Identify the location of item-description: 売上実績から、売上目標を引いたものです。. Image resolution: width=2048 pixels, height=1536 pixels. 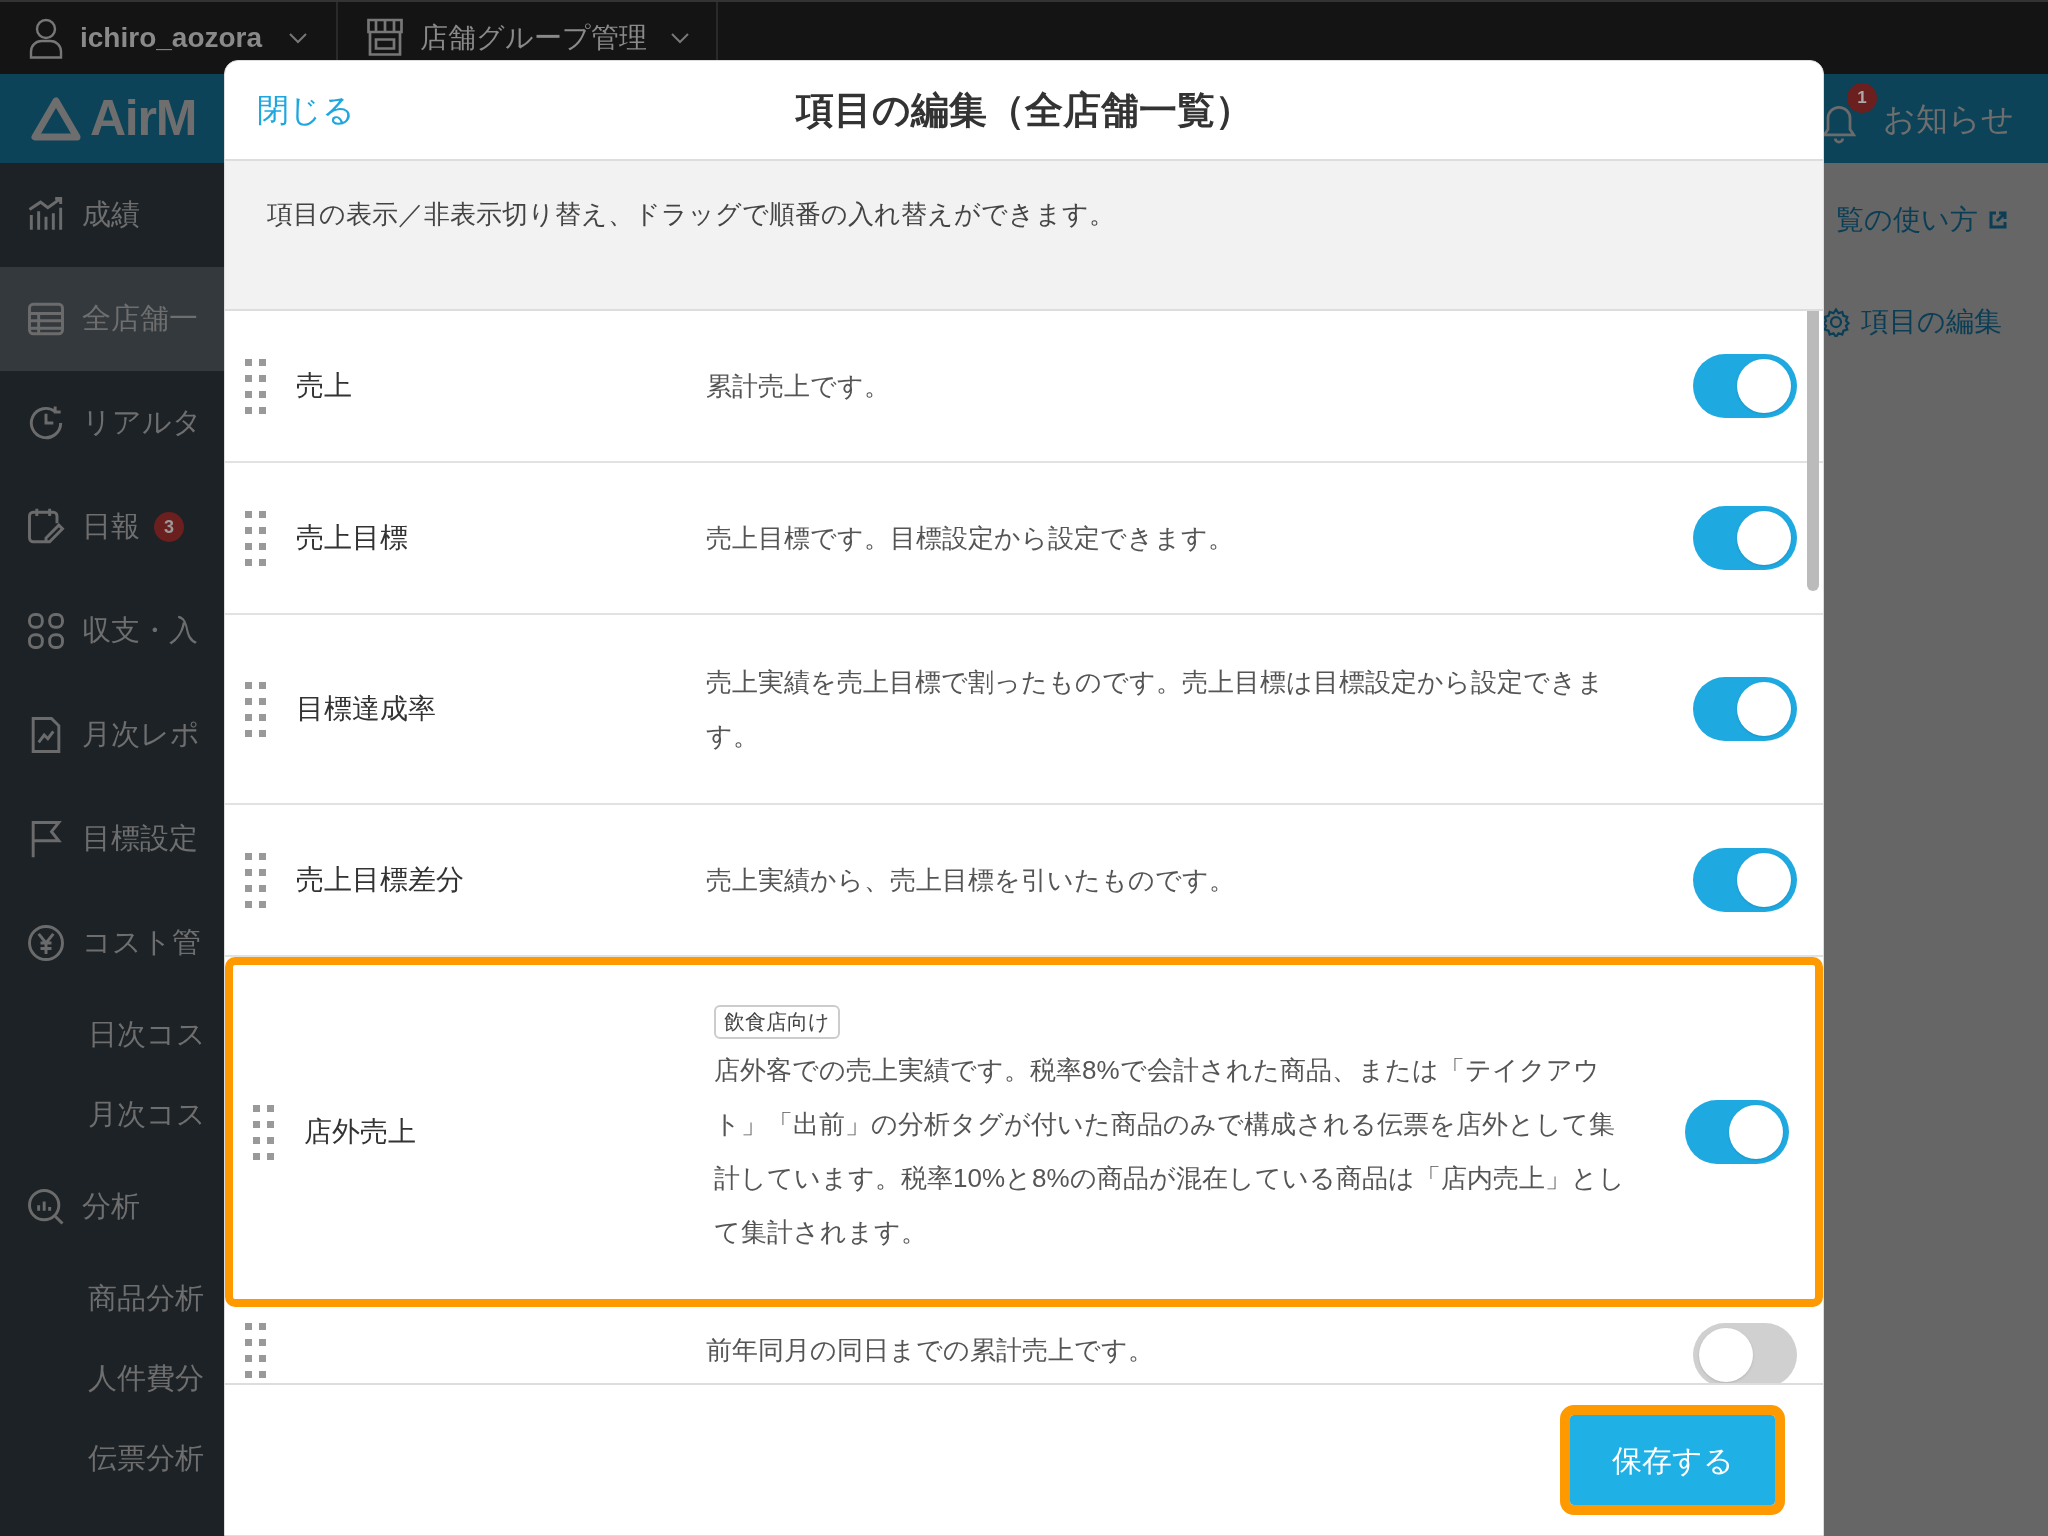
(970, 880).